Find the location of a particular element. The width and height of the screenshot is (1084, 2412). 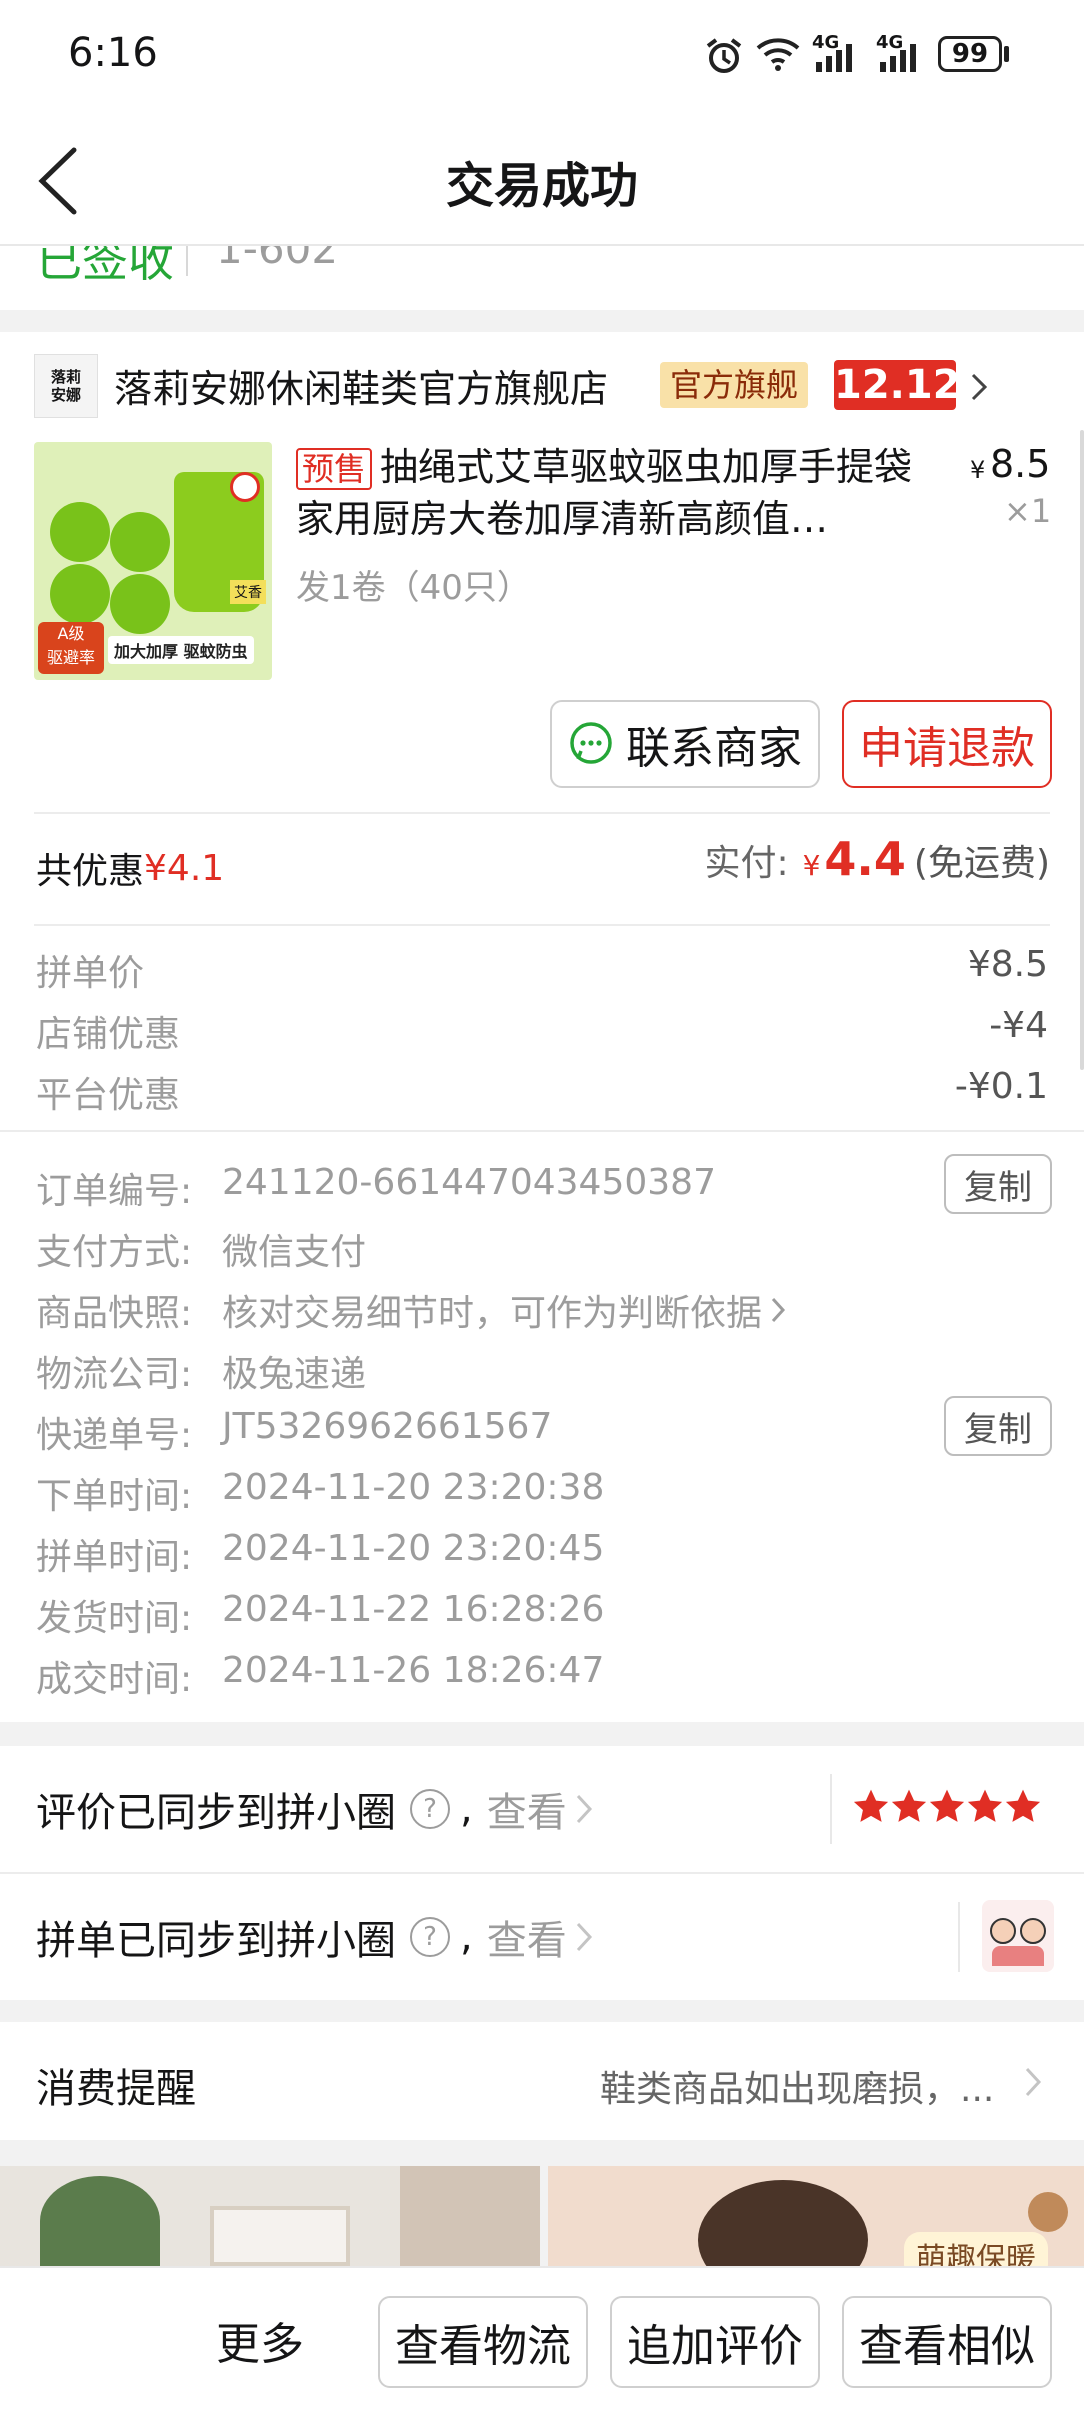

wall-shape is located at coordinates (470, 2216).